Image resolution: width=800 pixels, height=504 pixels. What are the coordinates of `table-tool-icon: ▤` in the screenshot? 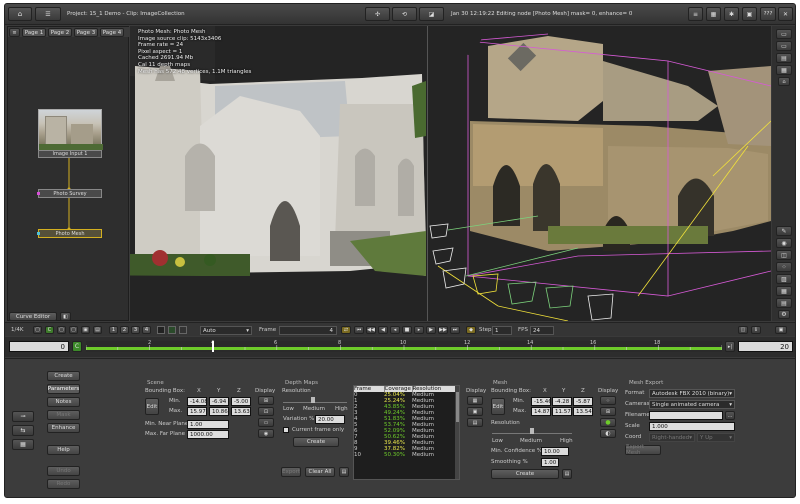 It's located at (784, 303).